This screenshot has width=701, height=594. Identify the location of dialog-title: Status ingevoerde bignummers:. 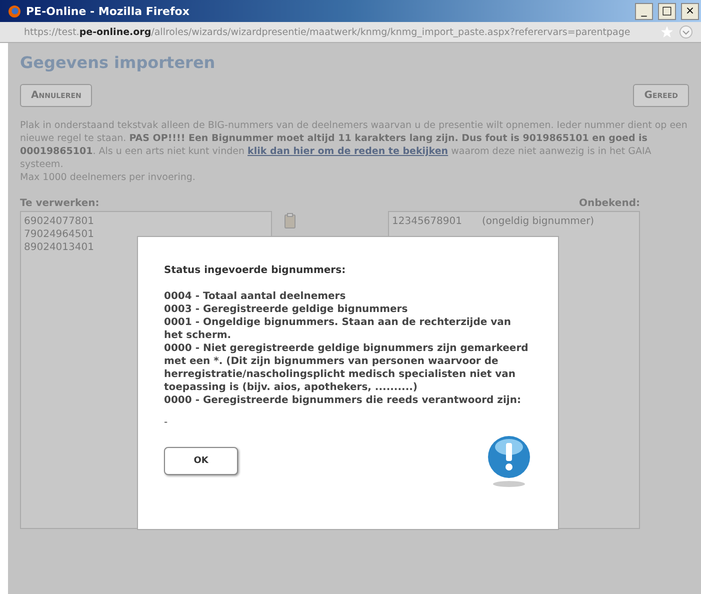
(255, 270).